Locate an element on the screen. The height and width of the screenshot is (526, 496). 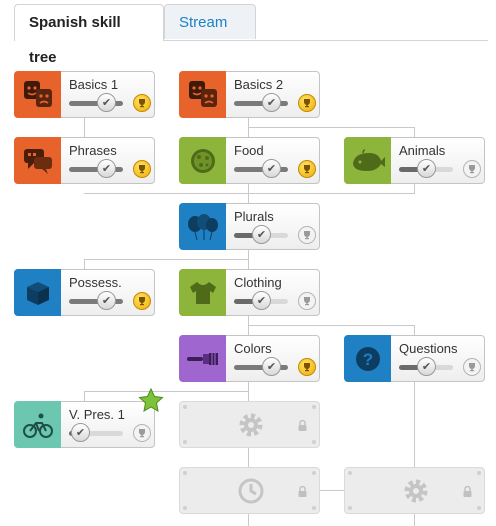
question-mark-icon: ? is located at coordinates (367, 358).